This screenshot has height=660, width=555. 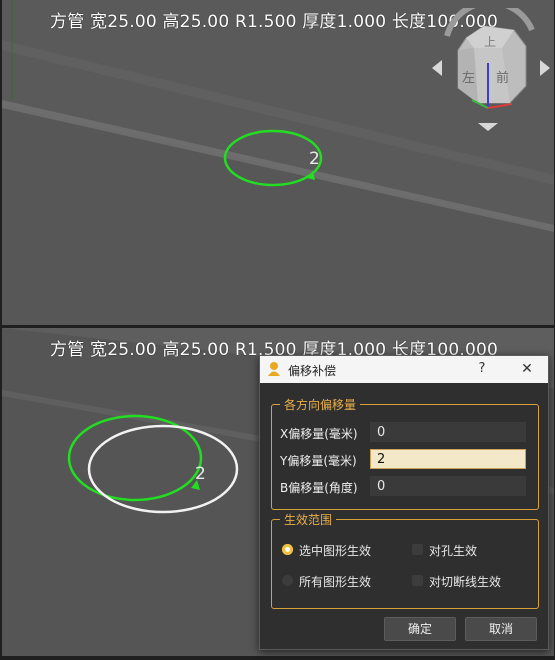 What do you see at coordinates (318, 461) in the screenshot?
I see `y-offset-label: Y偏移量(毫米)` at bounding box center [318, 461].